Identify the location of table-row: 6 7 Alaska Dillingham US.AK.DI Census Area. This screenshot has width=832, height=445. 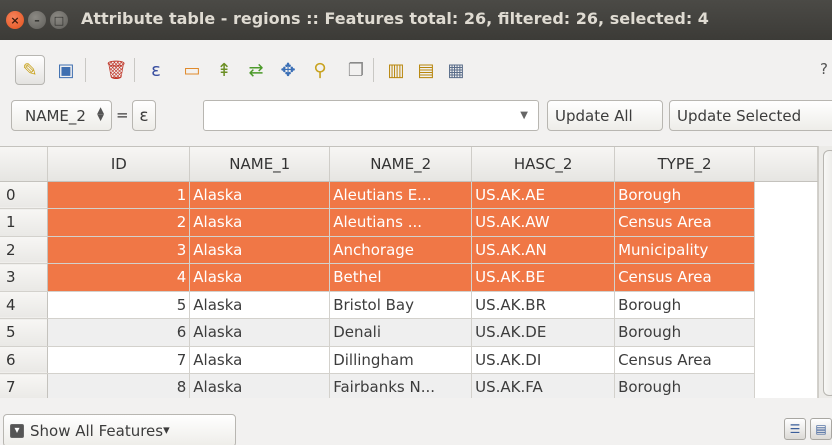
(409, 360).